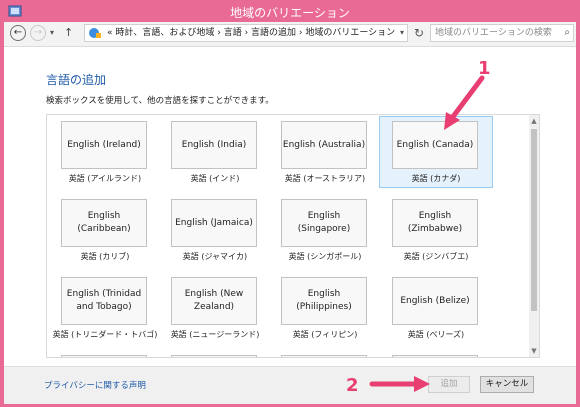 The height and width of the screenshot is (407, 580). I want to click on add-button: 追加, so click(449, 384).